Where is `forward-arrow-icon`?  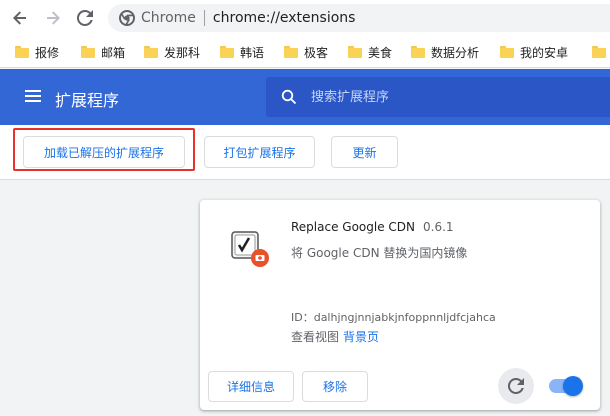 forward-arrow-icon is located at coordinates (53, 18).